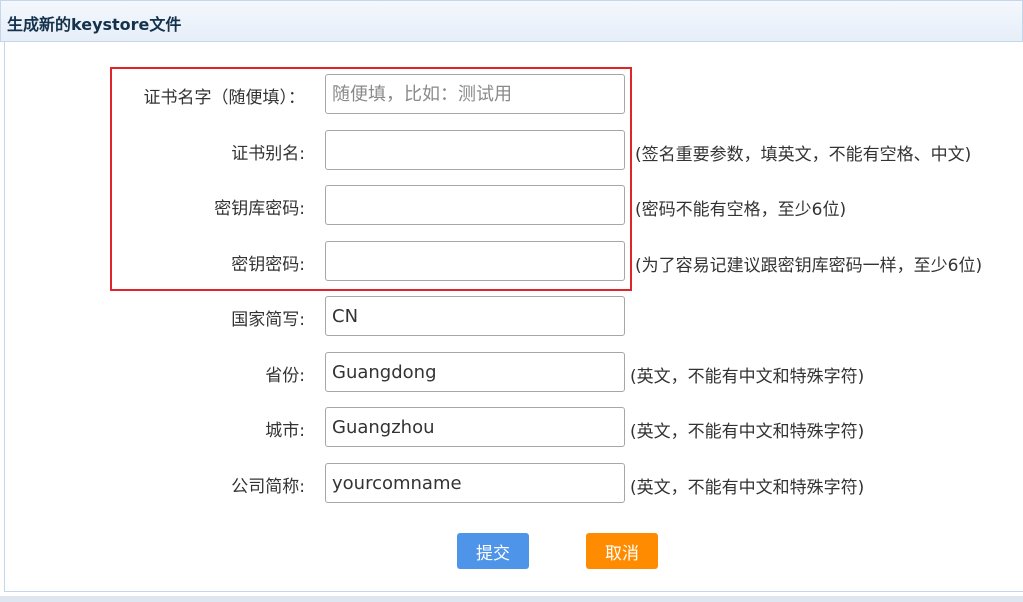 This screenshot has width=1023, height=602. Describe the element at coordinates (259, 209) in the screenshot. I see `keystore-password-label: 密钥库密码:` at that location.